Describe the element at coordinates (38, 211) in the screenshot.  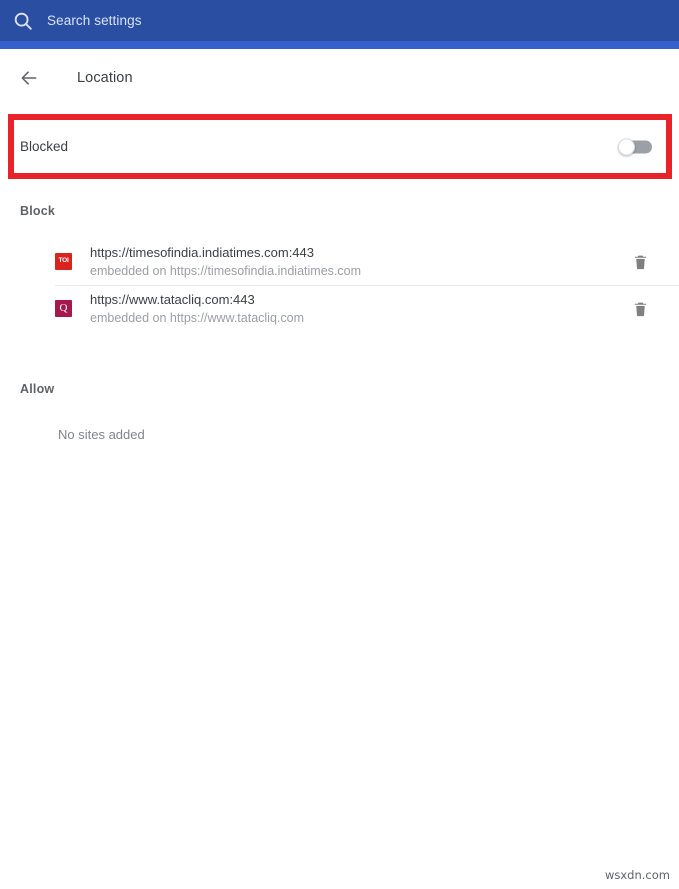
I see `section-heading-block: Block` at that location.